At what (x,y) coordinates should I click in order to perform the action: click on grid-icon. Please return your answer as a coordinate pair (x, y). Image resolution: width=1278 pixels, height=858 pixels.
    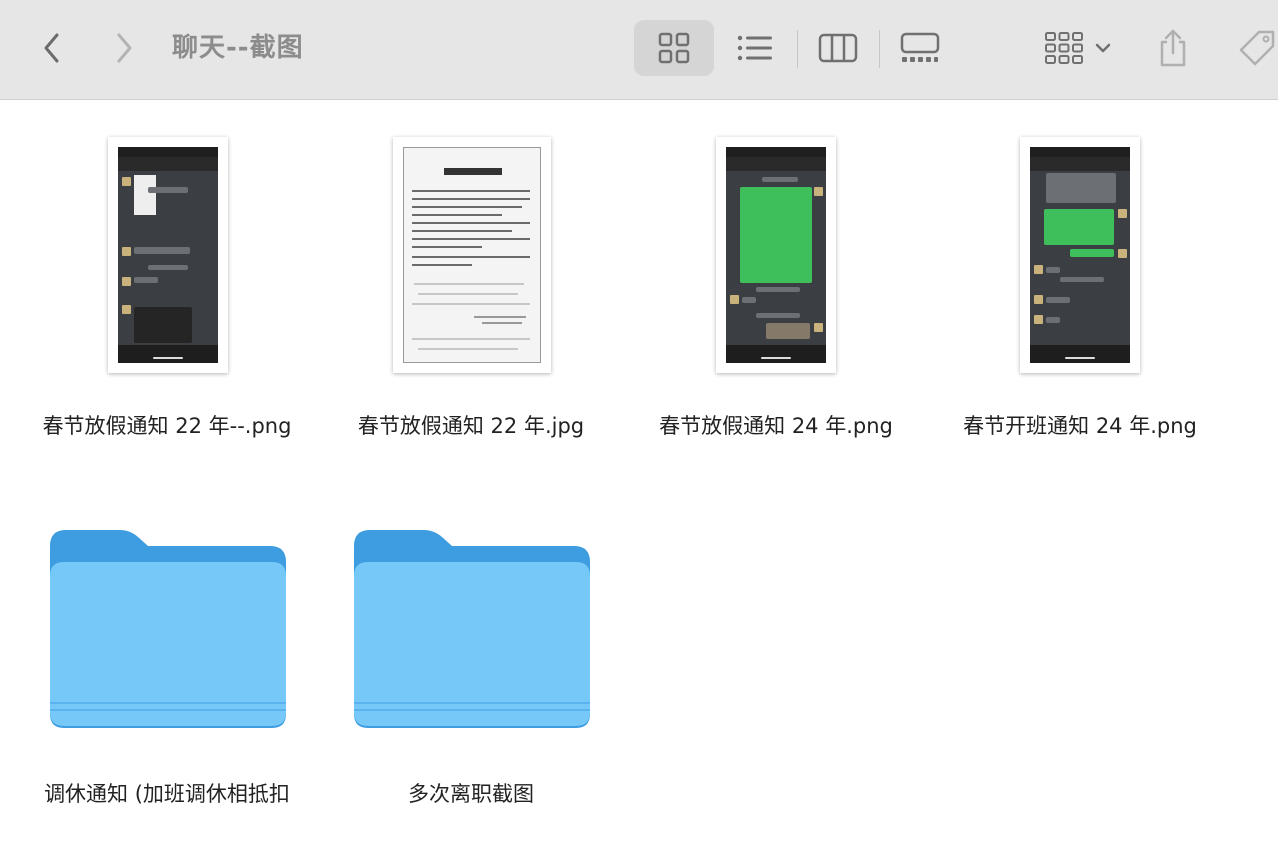
    Looking at the image, I should click on (674, 48).